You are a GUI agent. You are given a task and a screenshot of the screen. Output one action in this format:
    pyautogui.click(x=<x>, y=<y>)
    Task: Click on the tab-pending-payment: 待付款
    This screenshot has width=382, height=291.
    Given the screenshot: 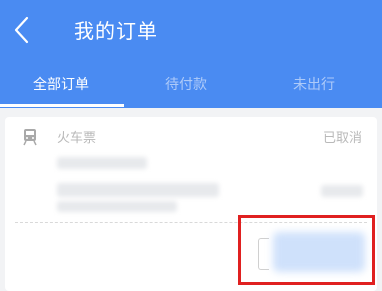 What is the action you would take?
    pyautogui.click(x=186, y=84)
    